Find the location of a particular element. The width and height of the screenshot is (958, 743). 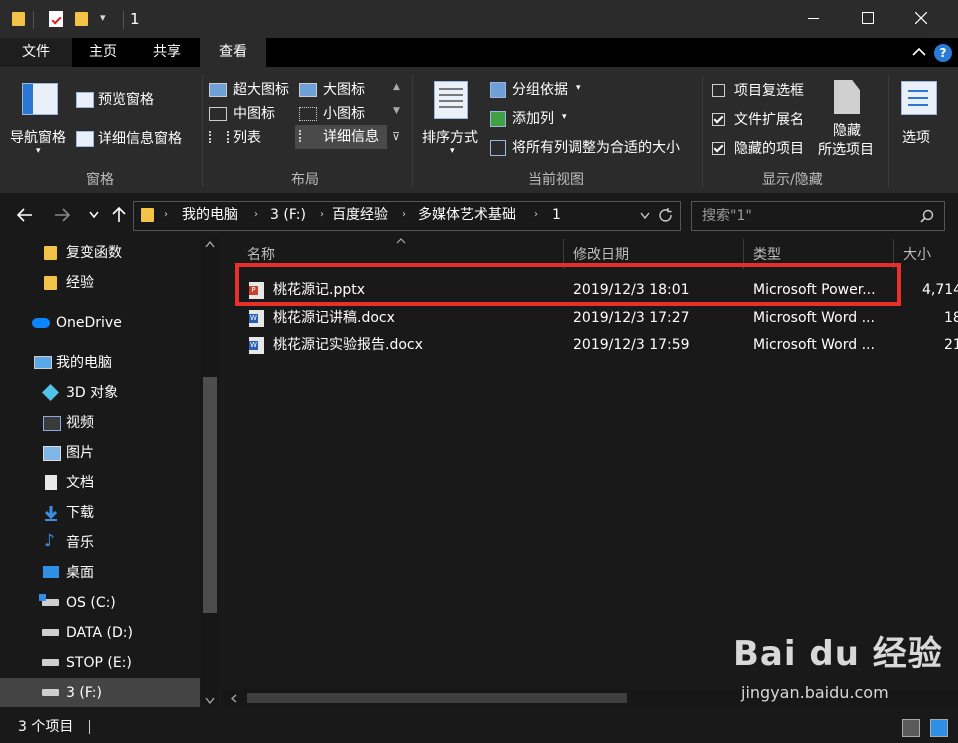

layout-small-icons: 小图标 is located at coordinates (342, 114).